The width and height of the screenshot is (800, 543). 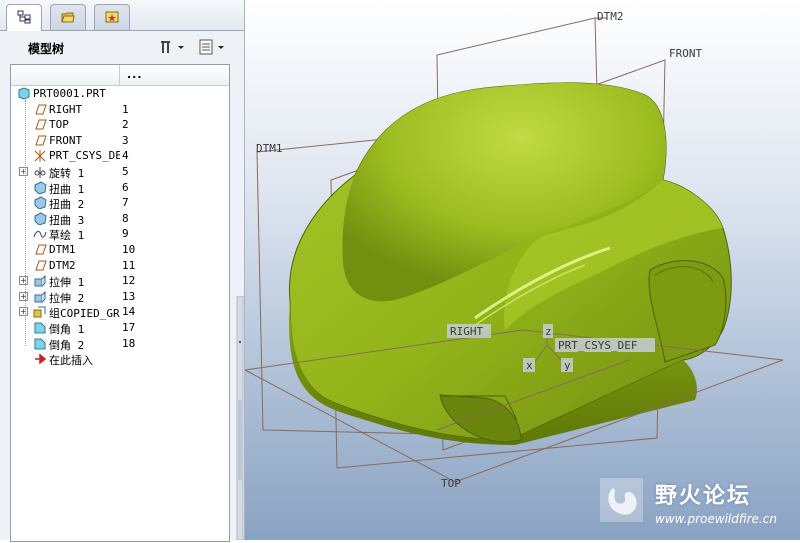 What do you see at coordinates (129, 281) in the screenshot?
I see `tree-row-number: 12` at bounding box center [129, 281].